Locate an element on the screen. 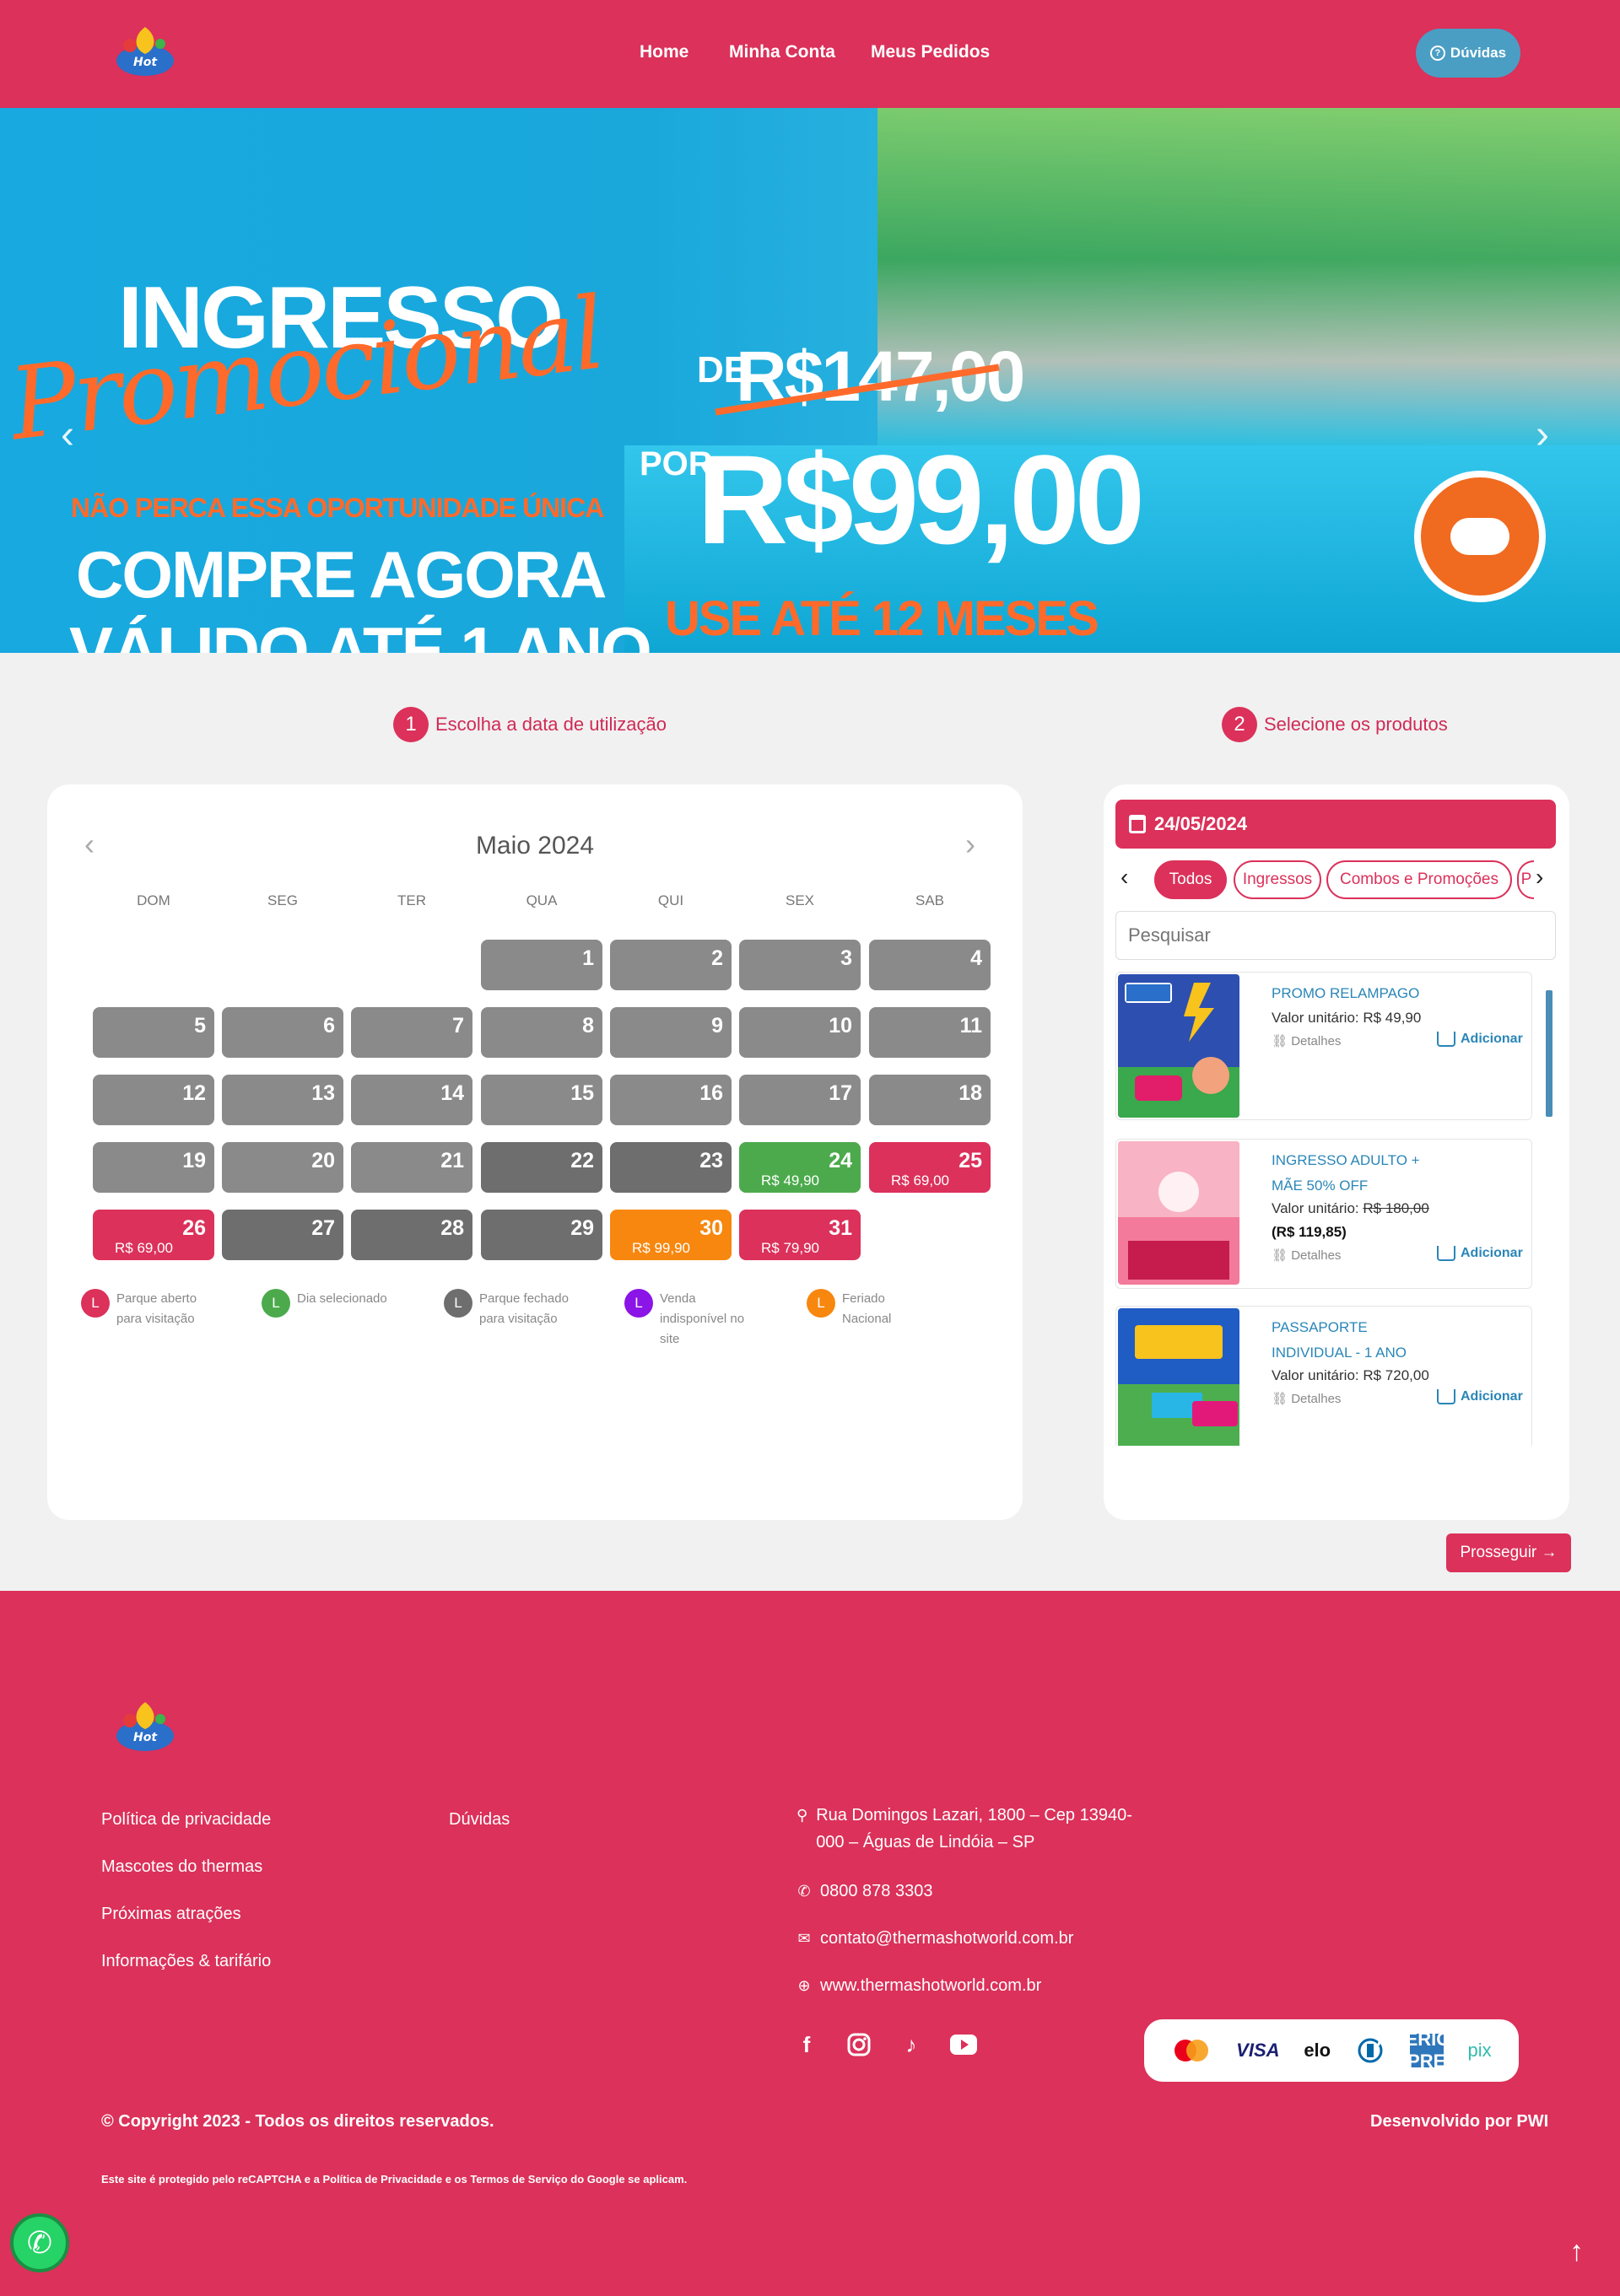 This screenshot has height=2296, width=1620. calendar-day-28: 28 is located at coordinates (411, 1235).